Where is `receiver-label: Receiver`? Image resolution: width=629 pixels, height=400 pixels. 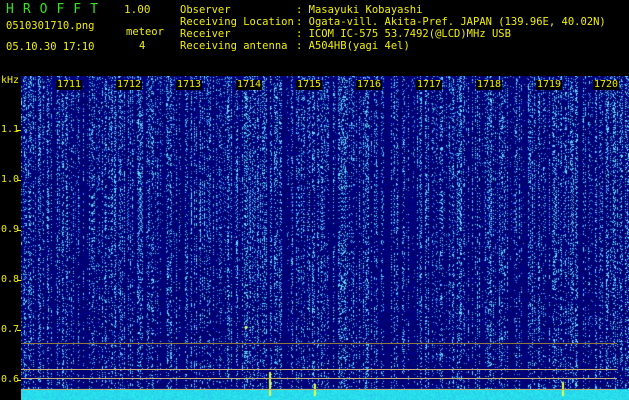
receiver-label: Receiver is located at coordinates (205, 34).